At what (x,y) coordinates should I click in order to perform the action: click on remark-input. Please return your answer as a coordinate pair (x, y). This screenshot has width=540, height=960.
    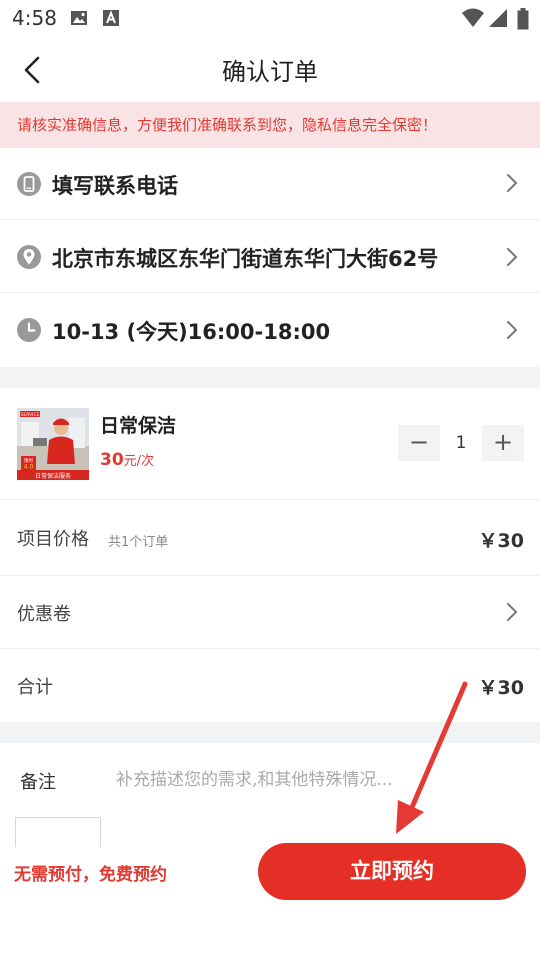
    Looking at the image, I should click on (281, 780).